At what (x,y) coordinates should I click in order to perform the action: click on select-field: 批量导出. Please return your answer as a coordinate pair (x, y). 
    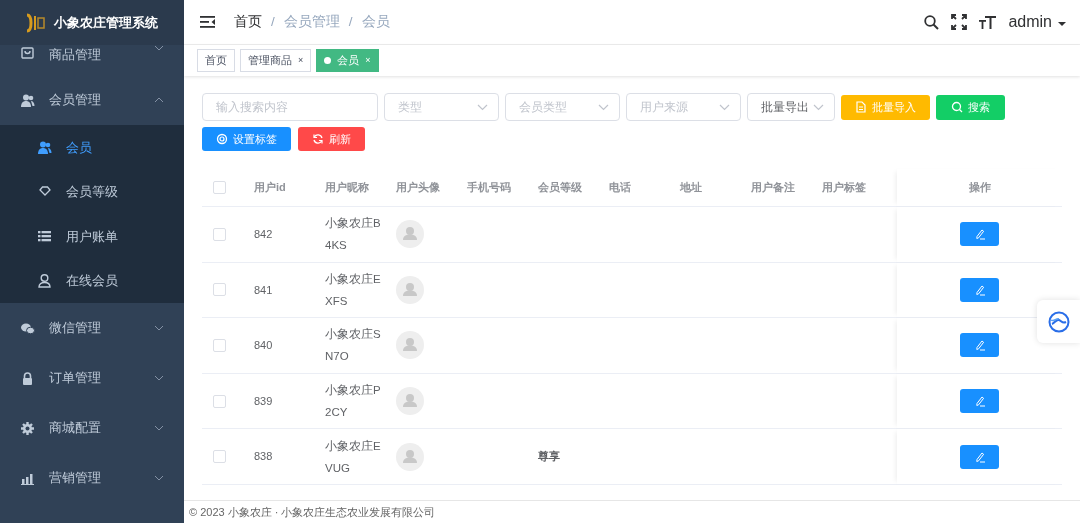
    Looking at the image, I should click on (791, 107).